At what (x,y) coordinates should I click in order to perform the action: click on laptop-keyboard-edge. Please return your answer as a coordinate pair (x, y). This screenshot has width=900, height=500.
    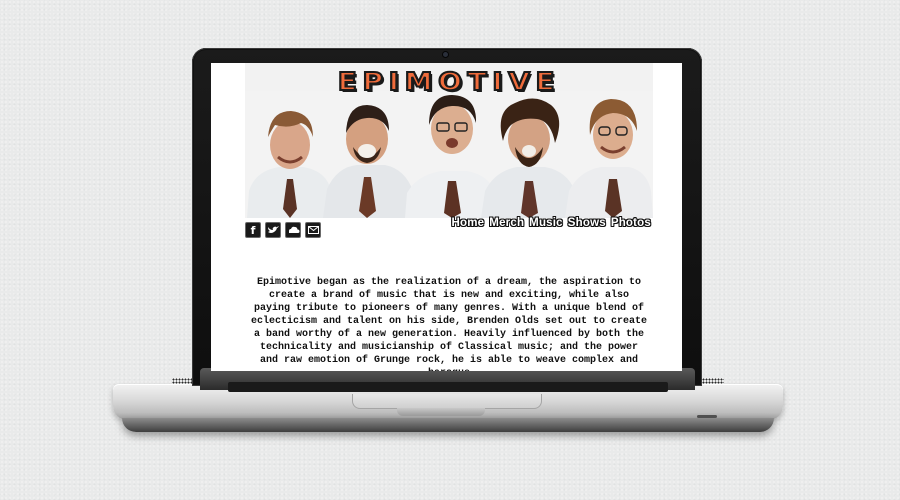
    Looking at the image, I should click on (448, 387).